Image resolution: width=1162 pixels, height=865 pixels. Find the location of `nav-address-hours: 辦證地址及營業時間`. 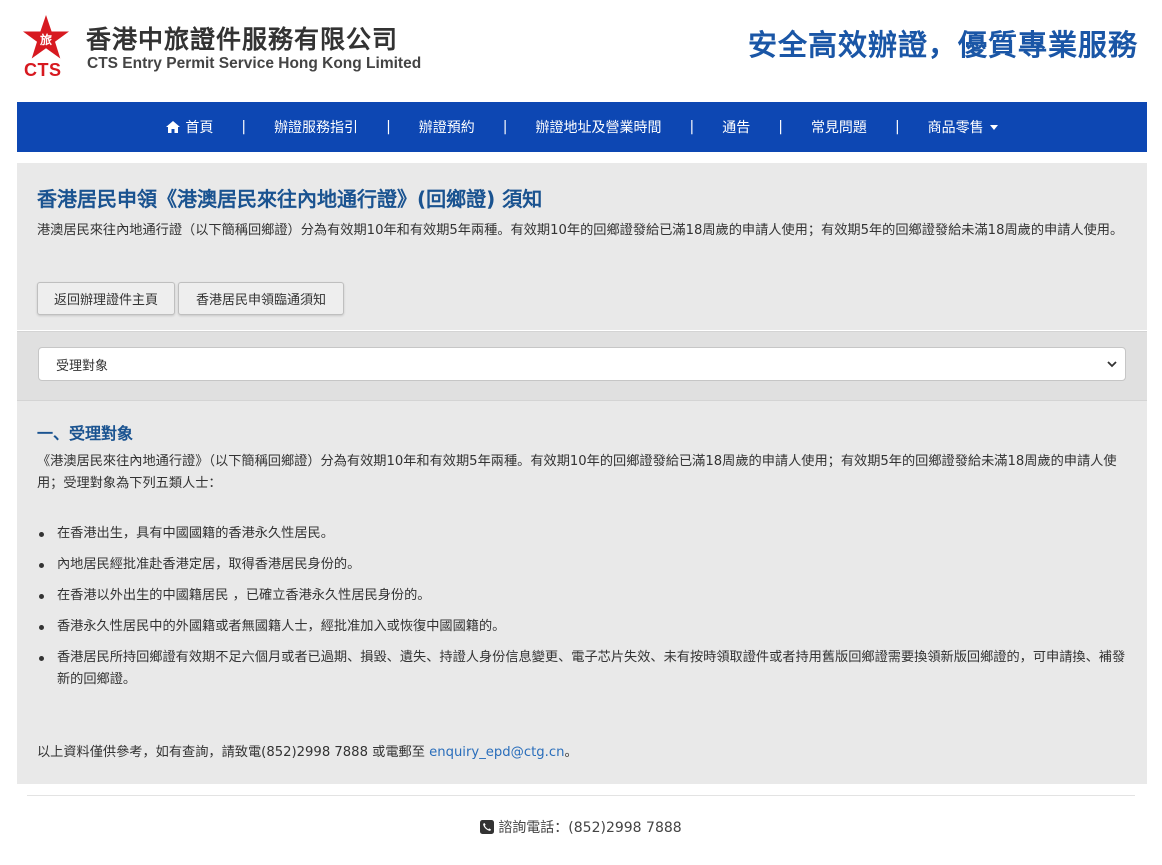

nav-address-hours: 辦證地址及營業時間 is located at coordinates (599, 127).